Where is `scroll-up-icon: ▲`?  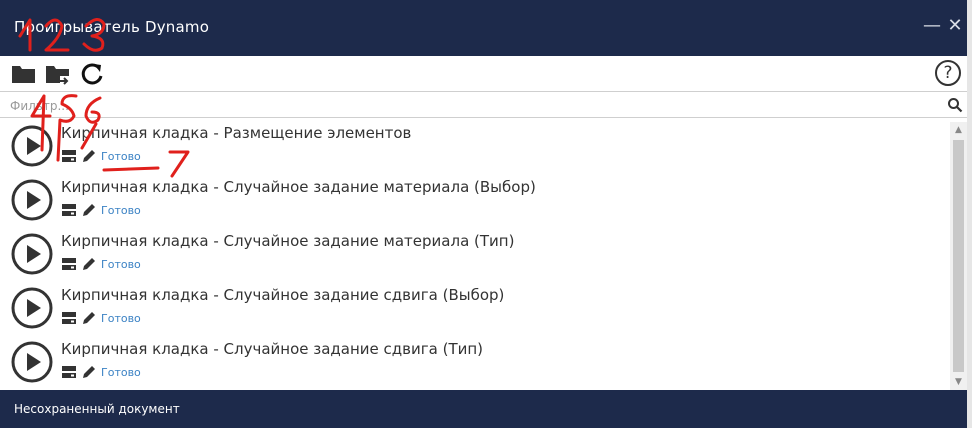
scroll-up-icon: ▲ is located at coordinates (958, 130).